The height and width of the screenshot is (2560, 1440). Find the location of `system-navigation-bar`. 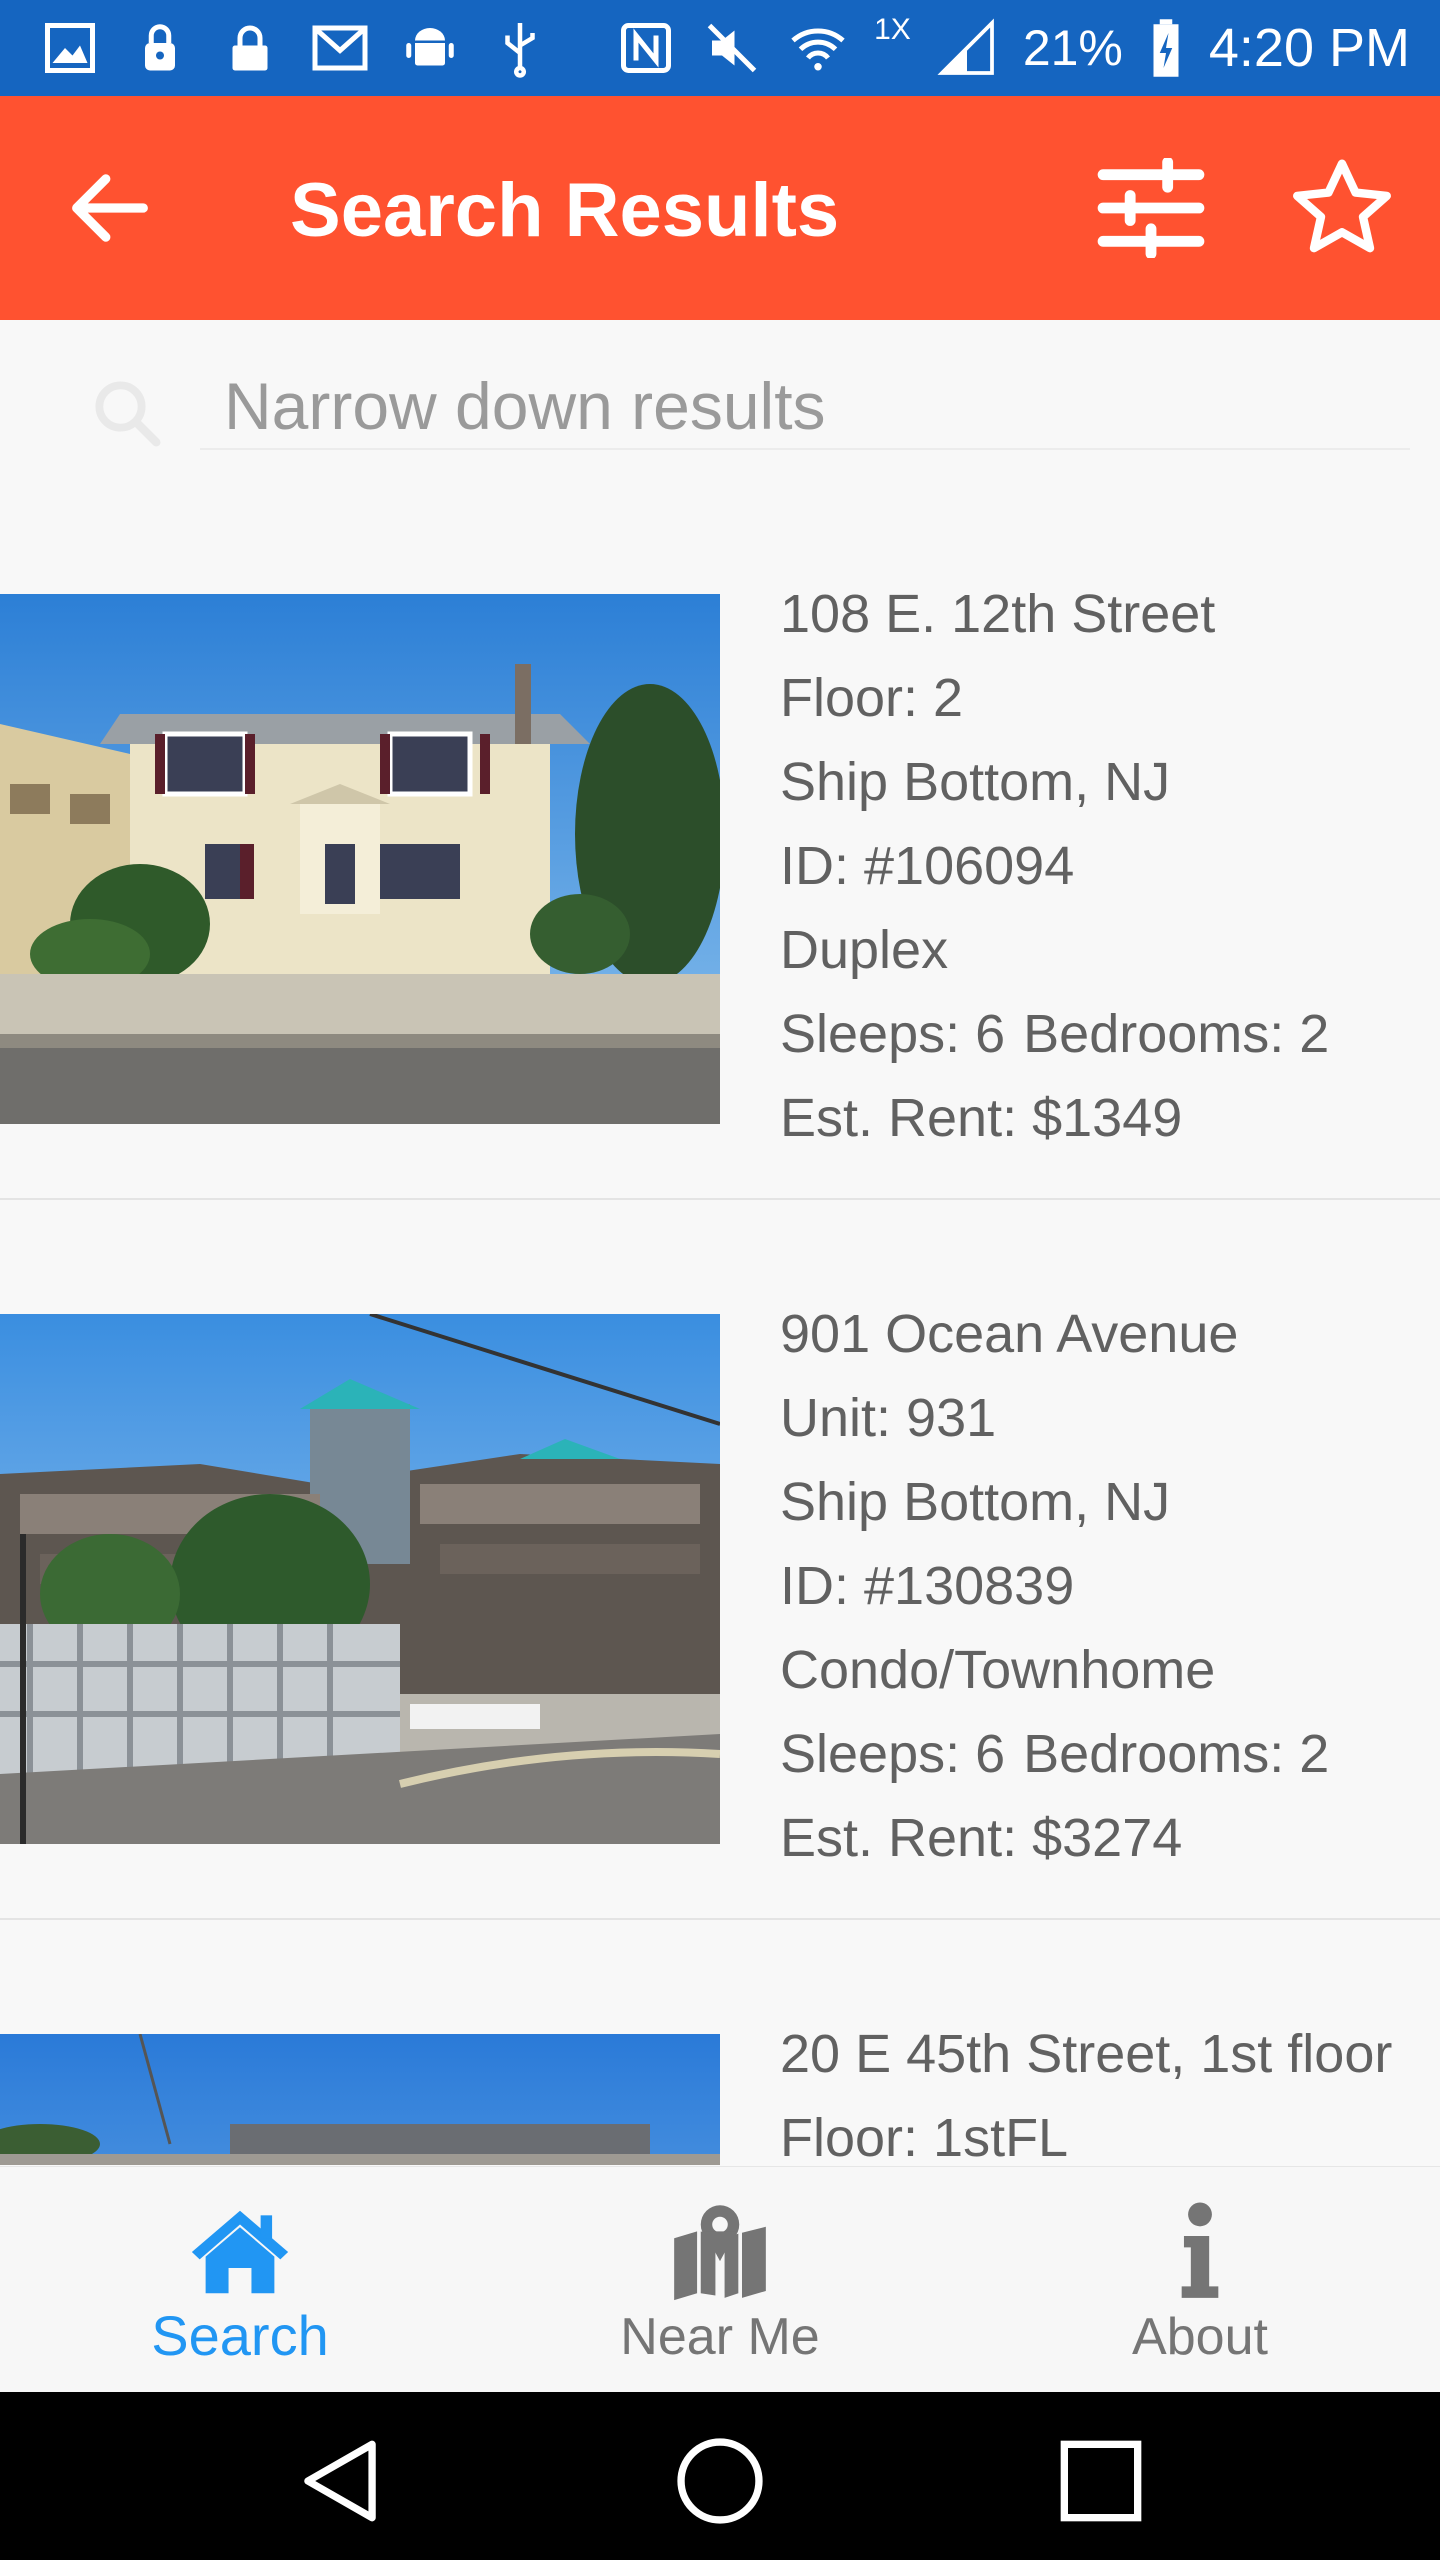

system-navigation-bar is located at coordinates (720, 2476).